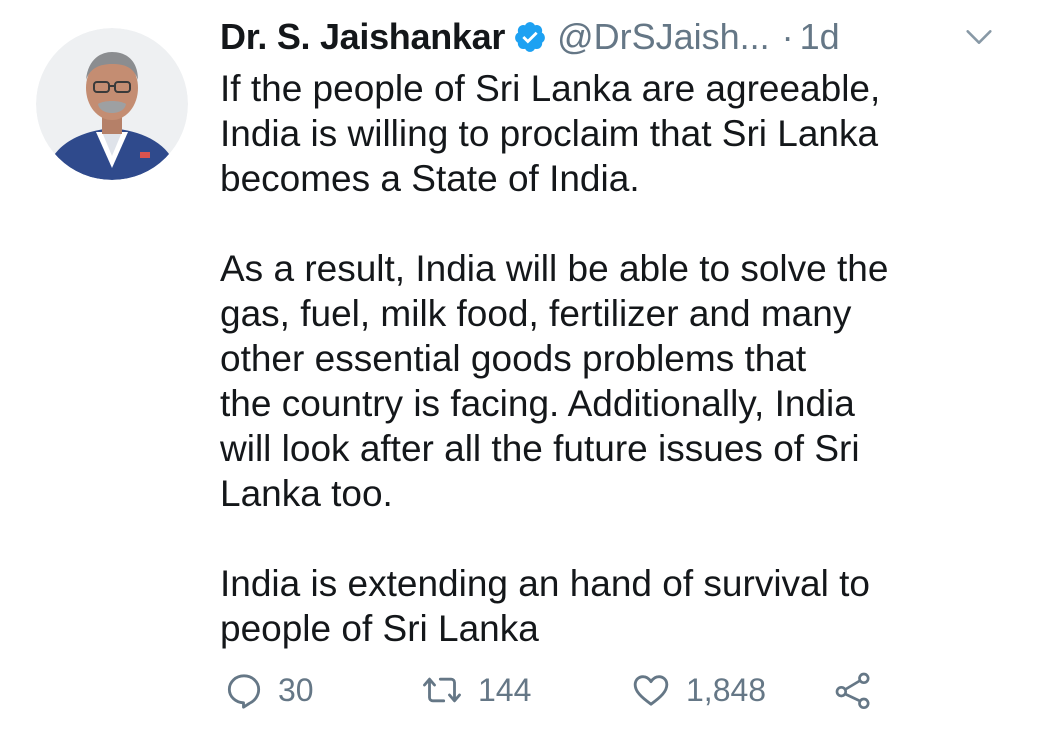 The width and height of the screenshot is (1038, 742). I want to click on like-count: 1,848, so click(726, 689).